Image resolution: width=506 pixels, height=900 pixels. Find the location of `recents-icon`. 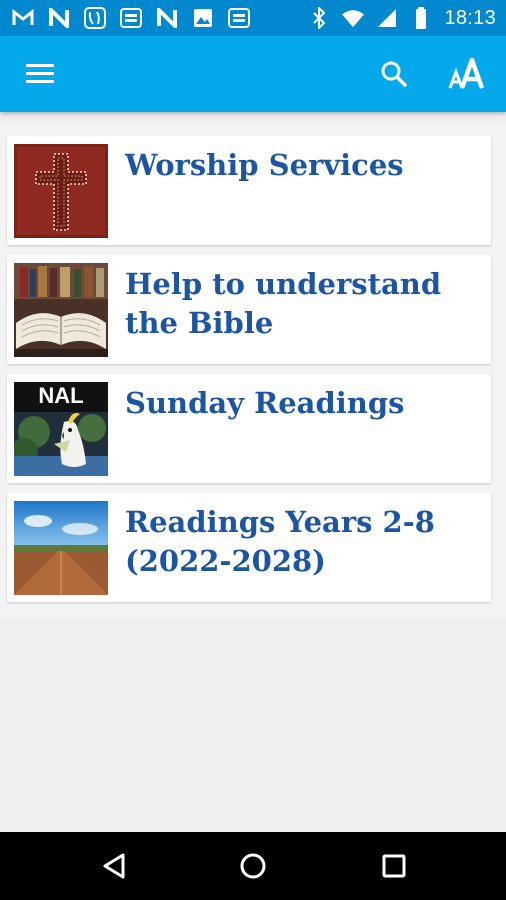

recents-icon is located at coordinates (394, 866).